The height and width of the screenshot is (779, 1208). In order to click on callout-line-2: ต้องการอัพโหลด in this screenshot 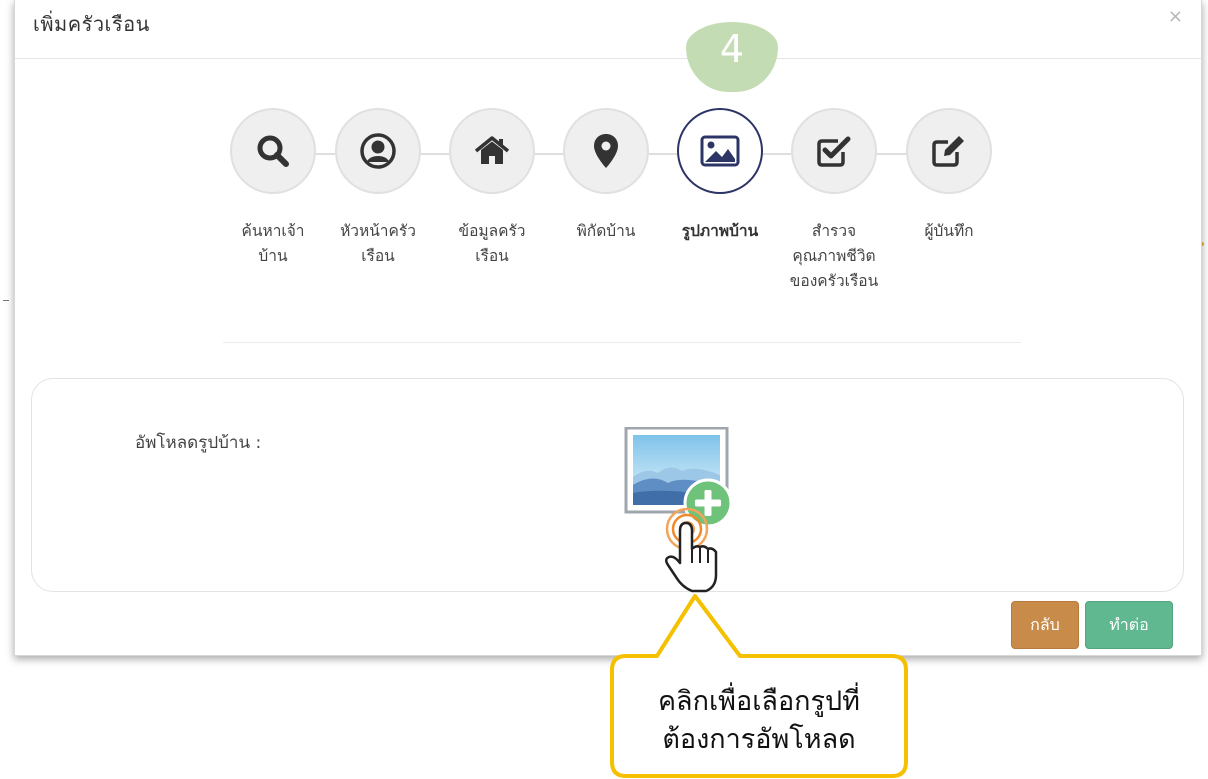, I will do `click(759, 739)`.